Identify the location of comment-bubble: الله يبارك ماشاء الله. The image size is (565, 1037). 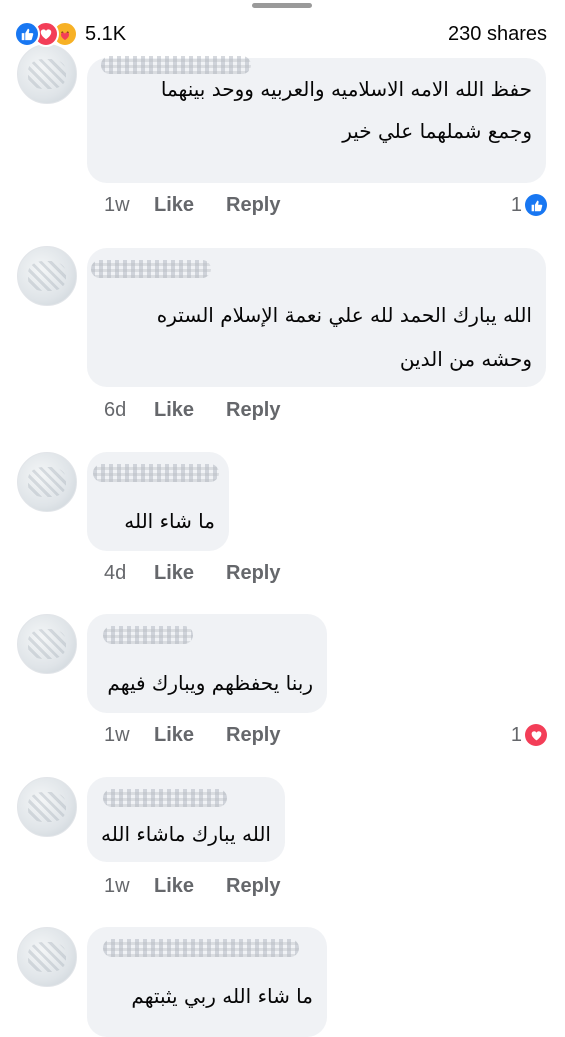
(186, 819).